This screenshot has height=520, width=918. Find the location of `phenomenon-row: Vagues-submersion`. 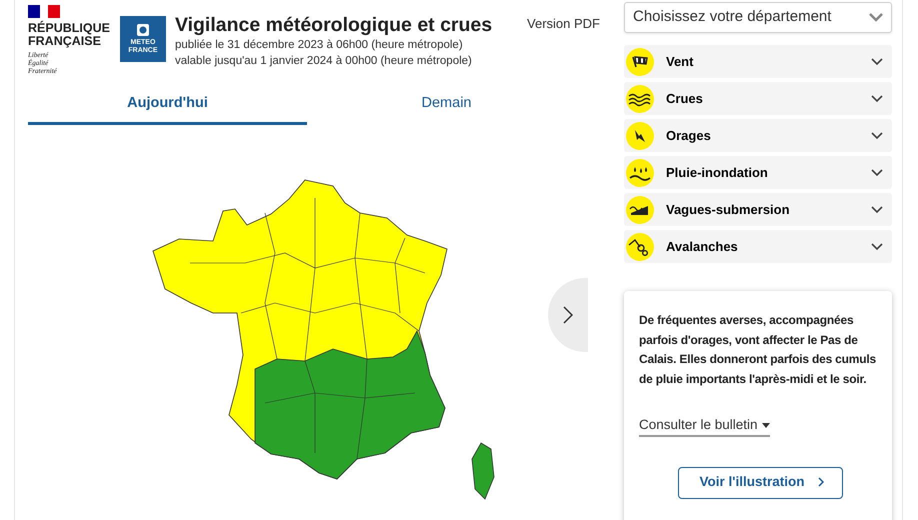

phenomenon-row: Vagues-submersion is located at coordinates (758, 209).